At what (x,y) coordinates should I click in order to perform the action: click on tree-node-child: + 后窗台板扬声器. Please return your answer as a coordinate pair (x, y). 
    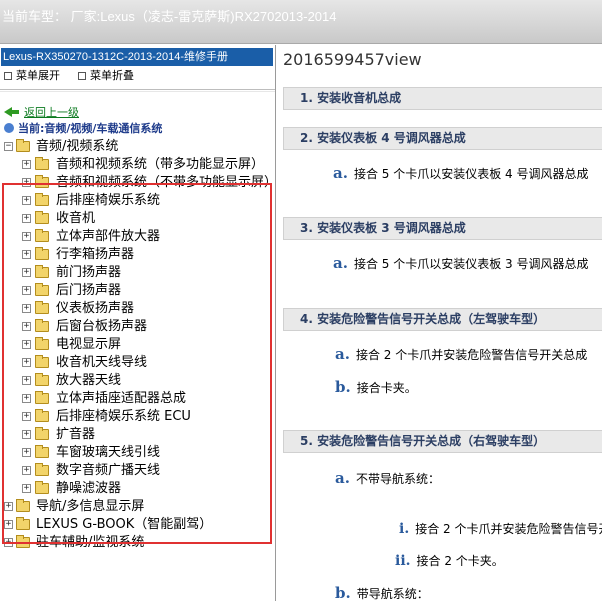
    Looking at the image, I should click on (138, 327).